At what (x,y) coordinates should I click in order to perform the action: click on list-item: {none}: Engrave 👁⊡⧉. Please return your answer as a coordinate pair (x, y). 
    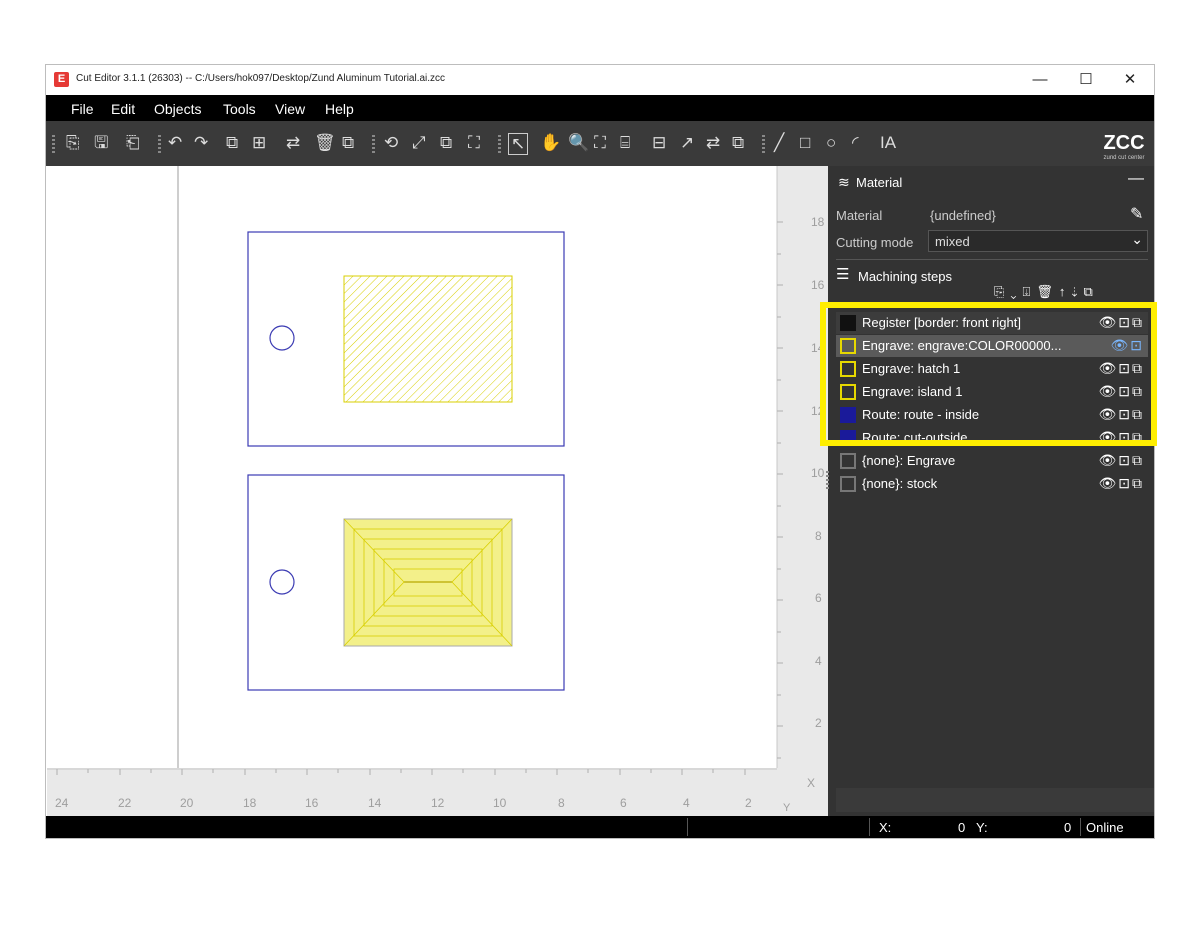
    Looking at the image, I should click on (992, 461).